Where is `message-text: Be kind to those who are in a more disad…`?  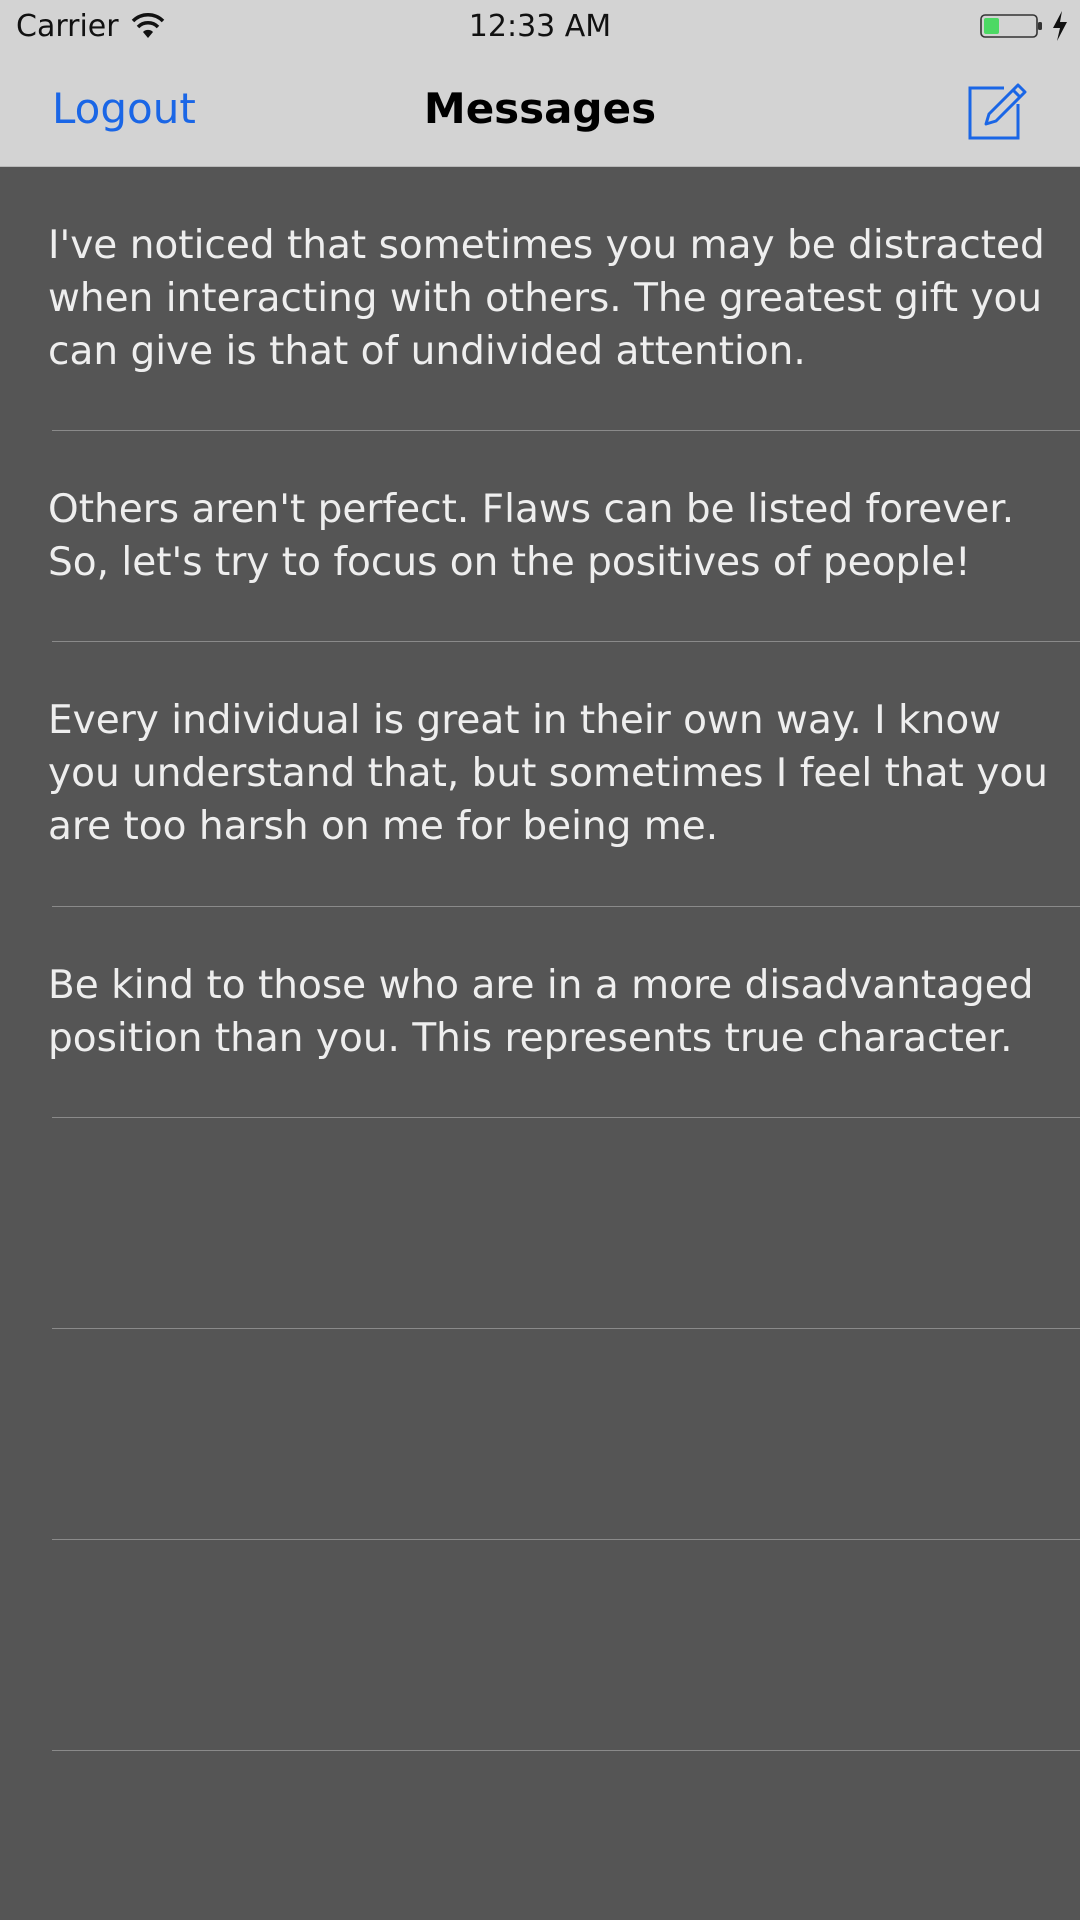 message-text: Be kind to those who are in a more disad… is located at coordinates (541, 1012).